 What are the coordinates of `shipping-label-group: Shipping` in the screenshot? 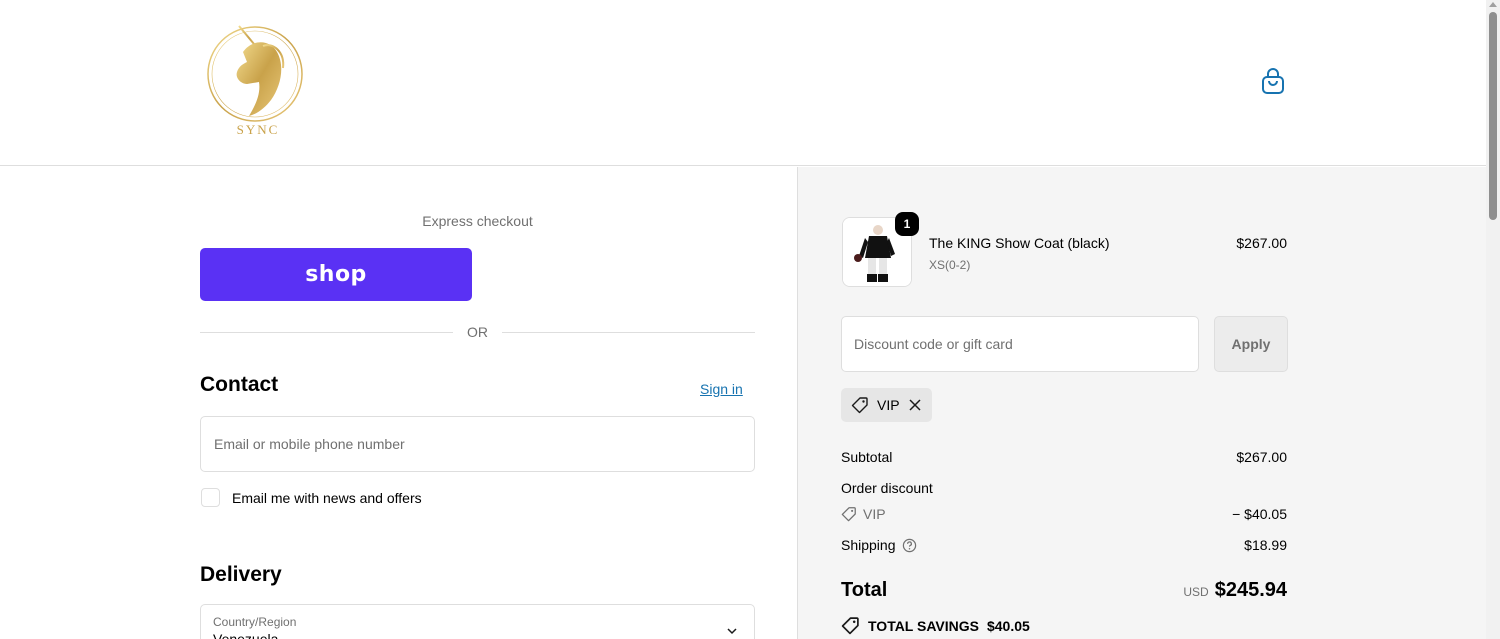 It's located at (879, 545).